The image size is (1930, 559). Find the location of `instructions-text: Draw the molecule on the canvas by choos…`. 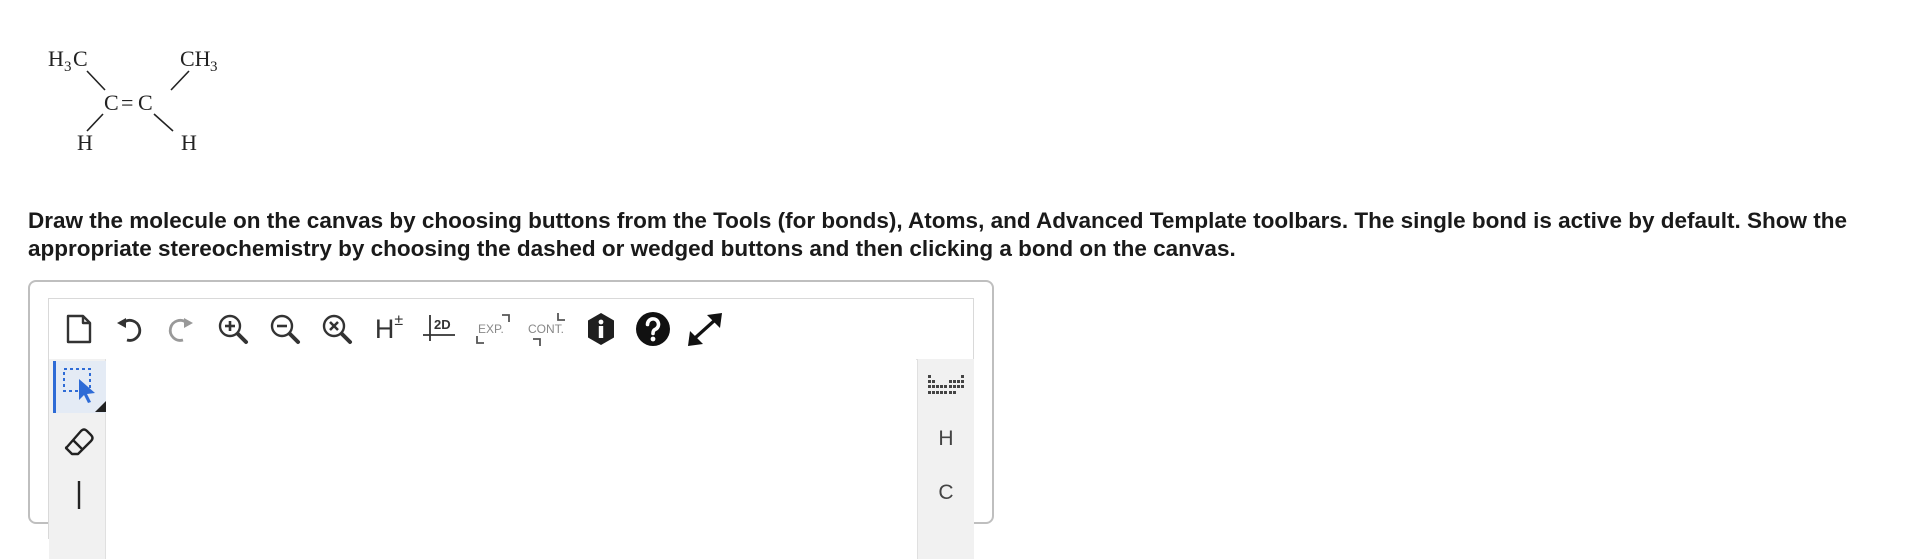

instructions-text: Draw the molecule on the canvas by choos… is located at coordinates (937, 234).